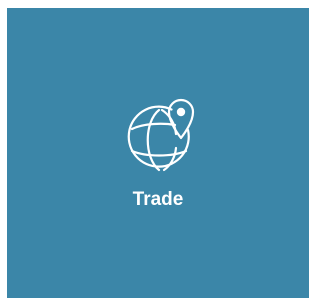  Describe the element at coordinates (158, 199) in the screenshot. I see `tile-label: Trade` at that location.